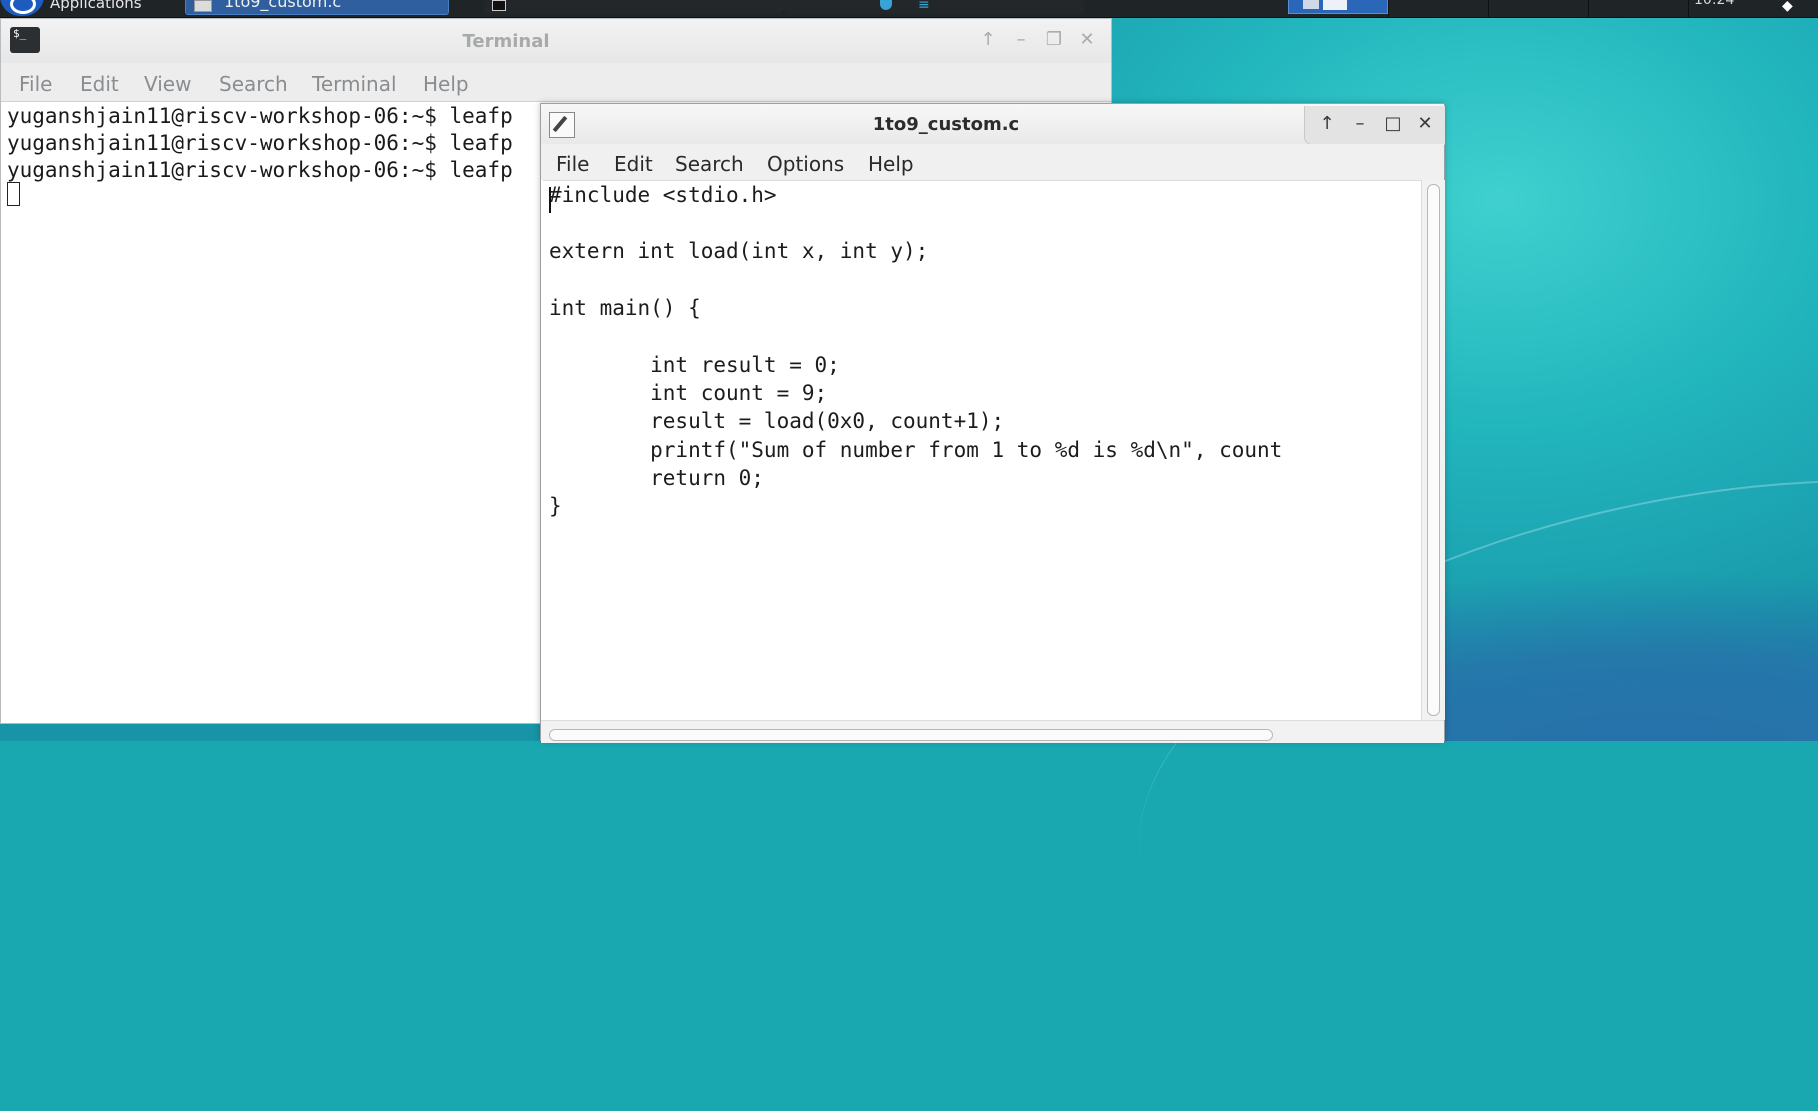 This screenshot has width=1818, height=1111. What do you see at coordinates (634, 7) in the screenshot?
I see `taskbar-item-terminal` at bounding box center [634, 7].